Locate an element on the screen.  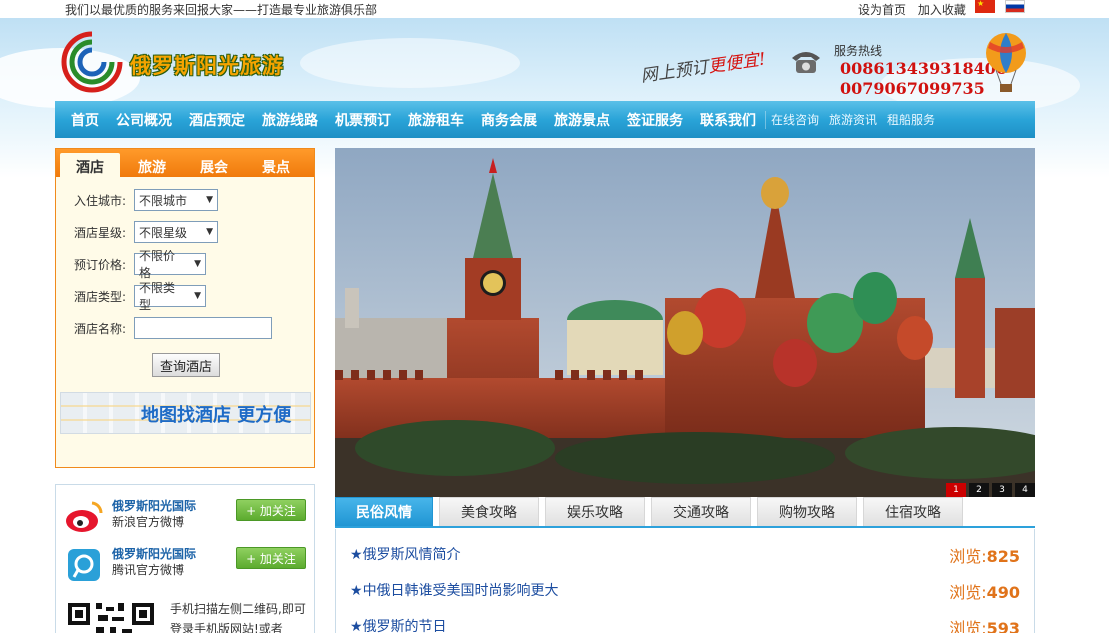
tab-hotel: 酒店 is located at coordinates (90, 165).